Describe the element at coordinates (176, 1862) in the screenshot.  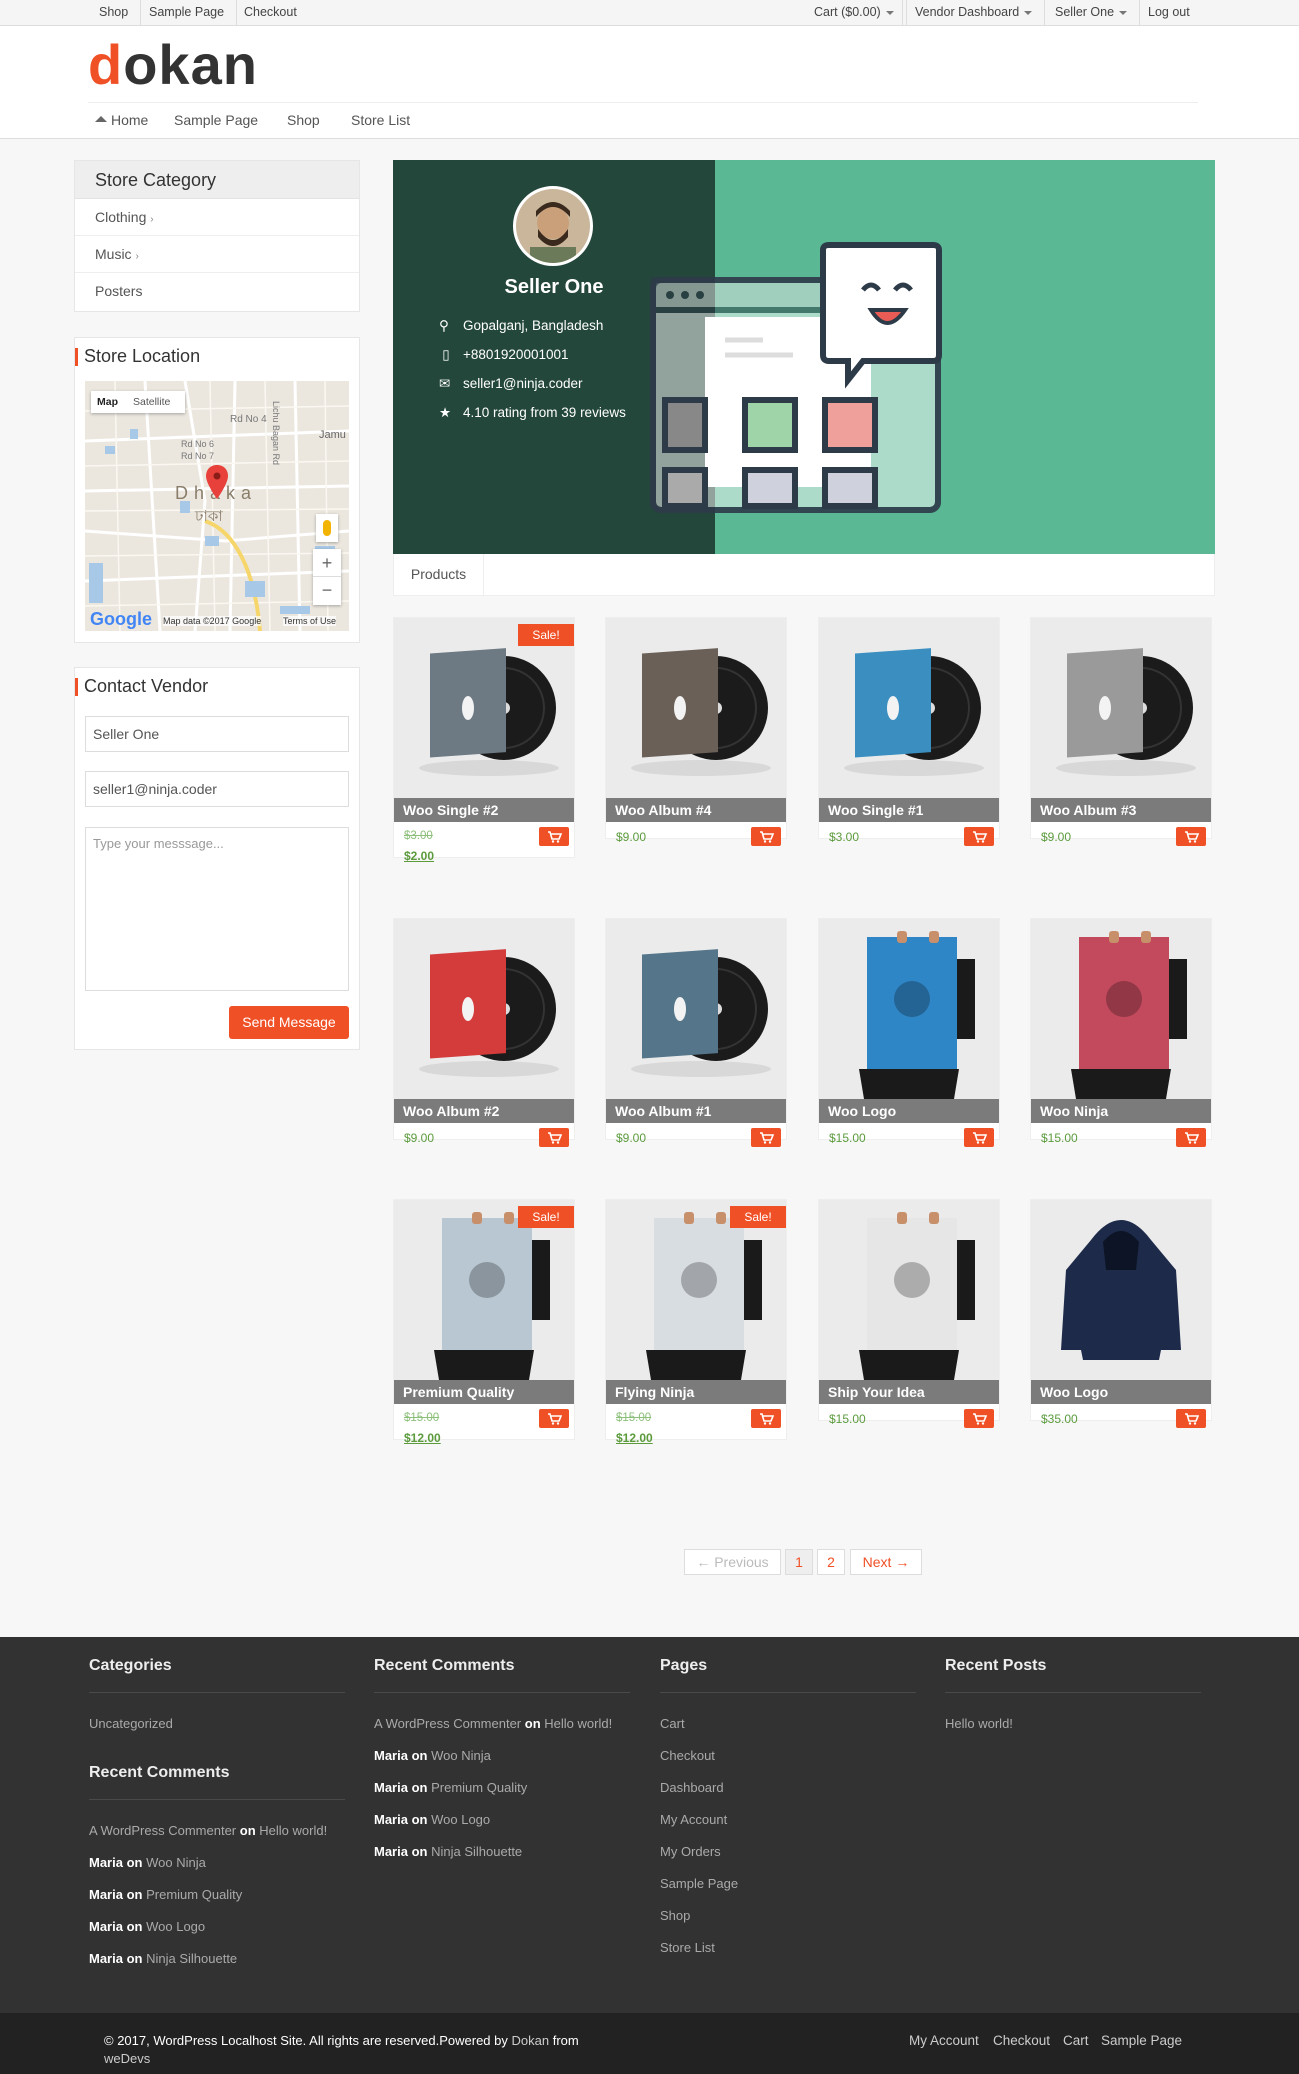
I see `comment-post-link: Woo Ninja` at that location.